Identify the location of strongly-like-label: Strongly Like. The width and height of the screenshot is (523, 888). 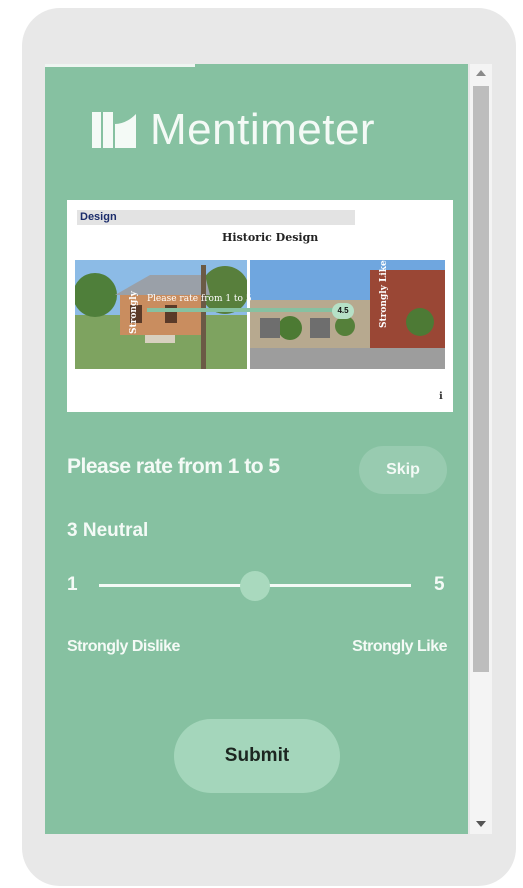
(399, 646).